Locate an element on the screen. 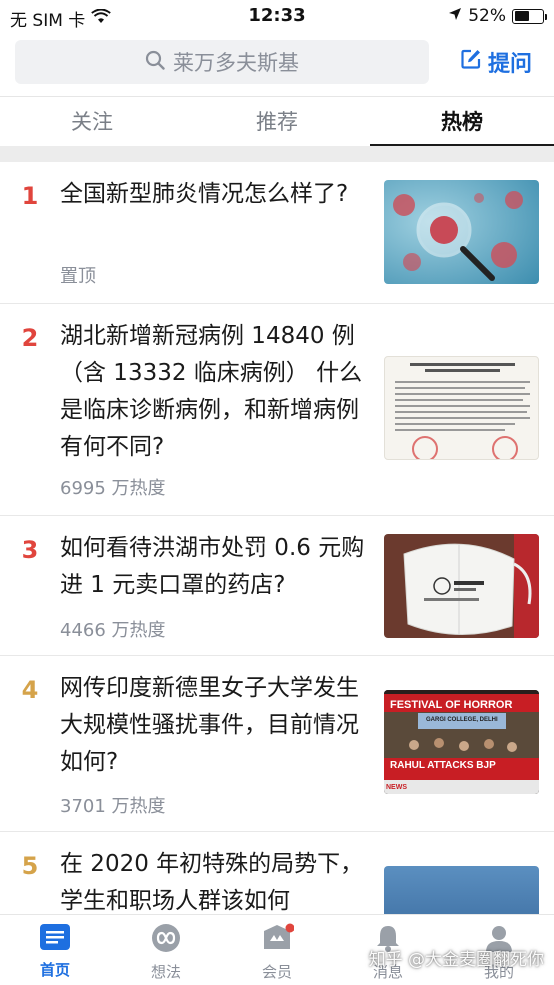 This screenshot has height=985, width=554. search-placeholder: 莱万多夫斯基 is located at coordinates (236, 63).